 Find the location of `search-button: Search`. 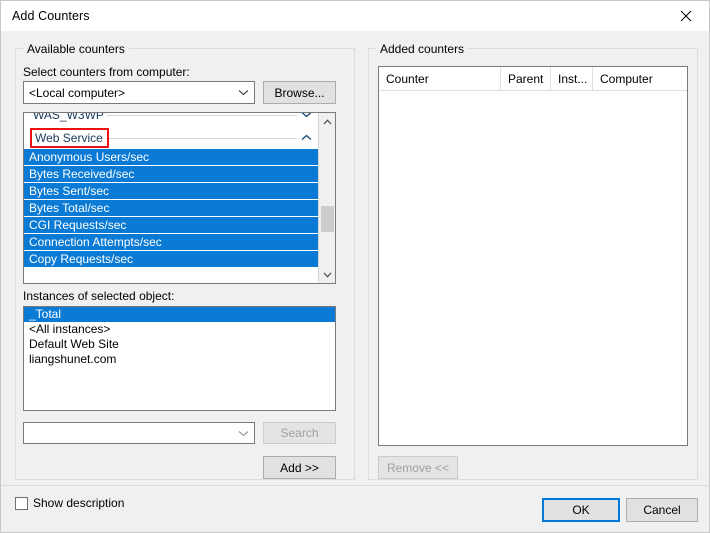

search-button: Search is located at coordinates (299, 433).